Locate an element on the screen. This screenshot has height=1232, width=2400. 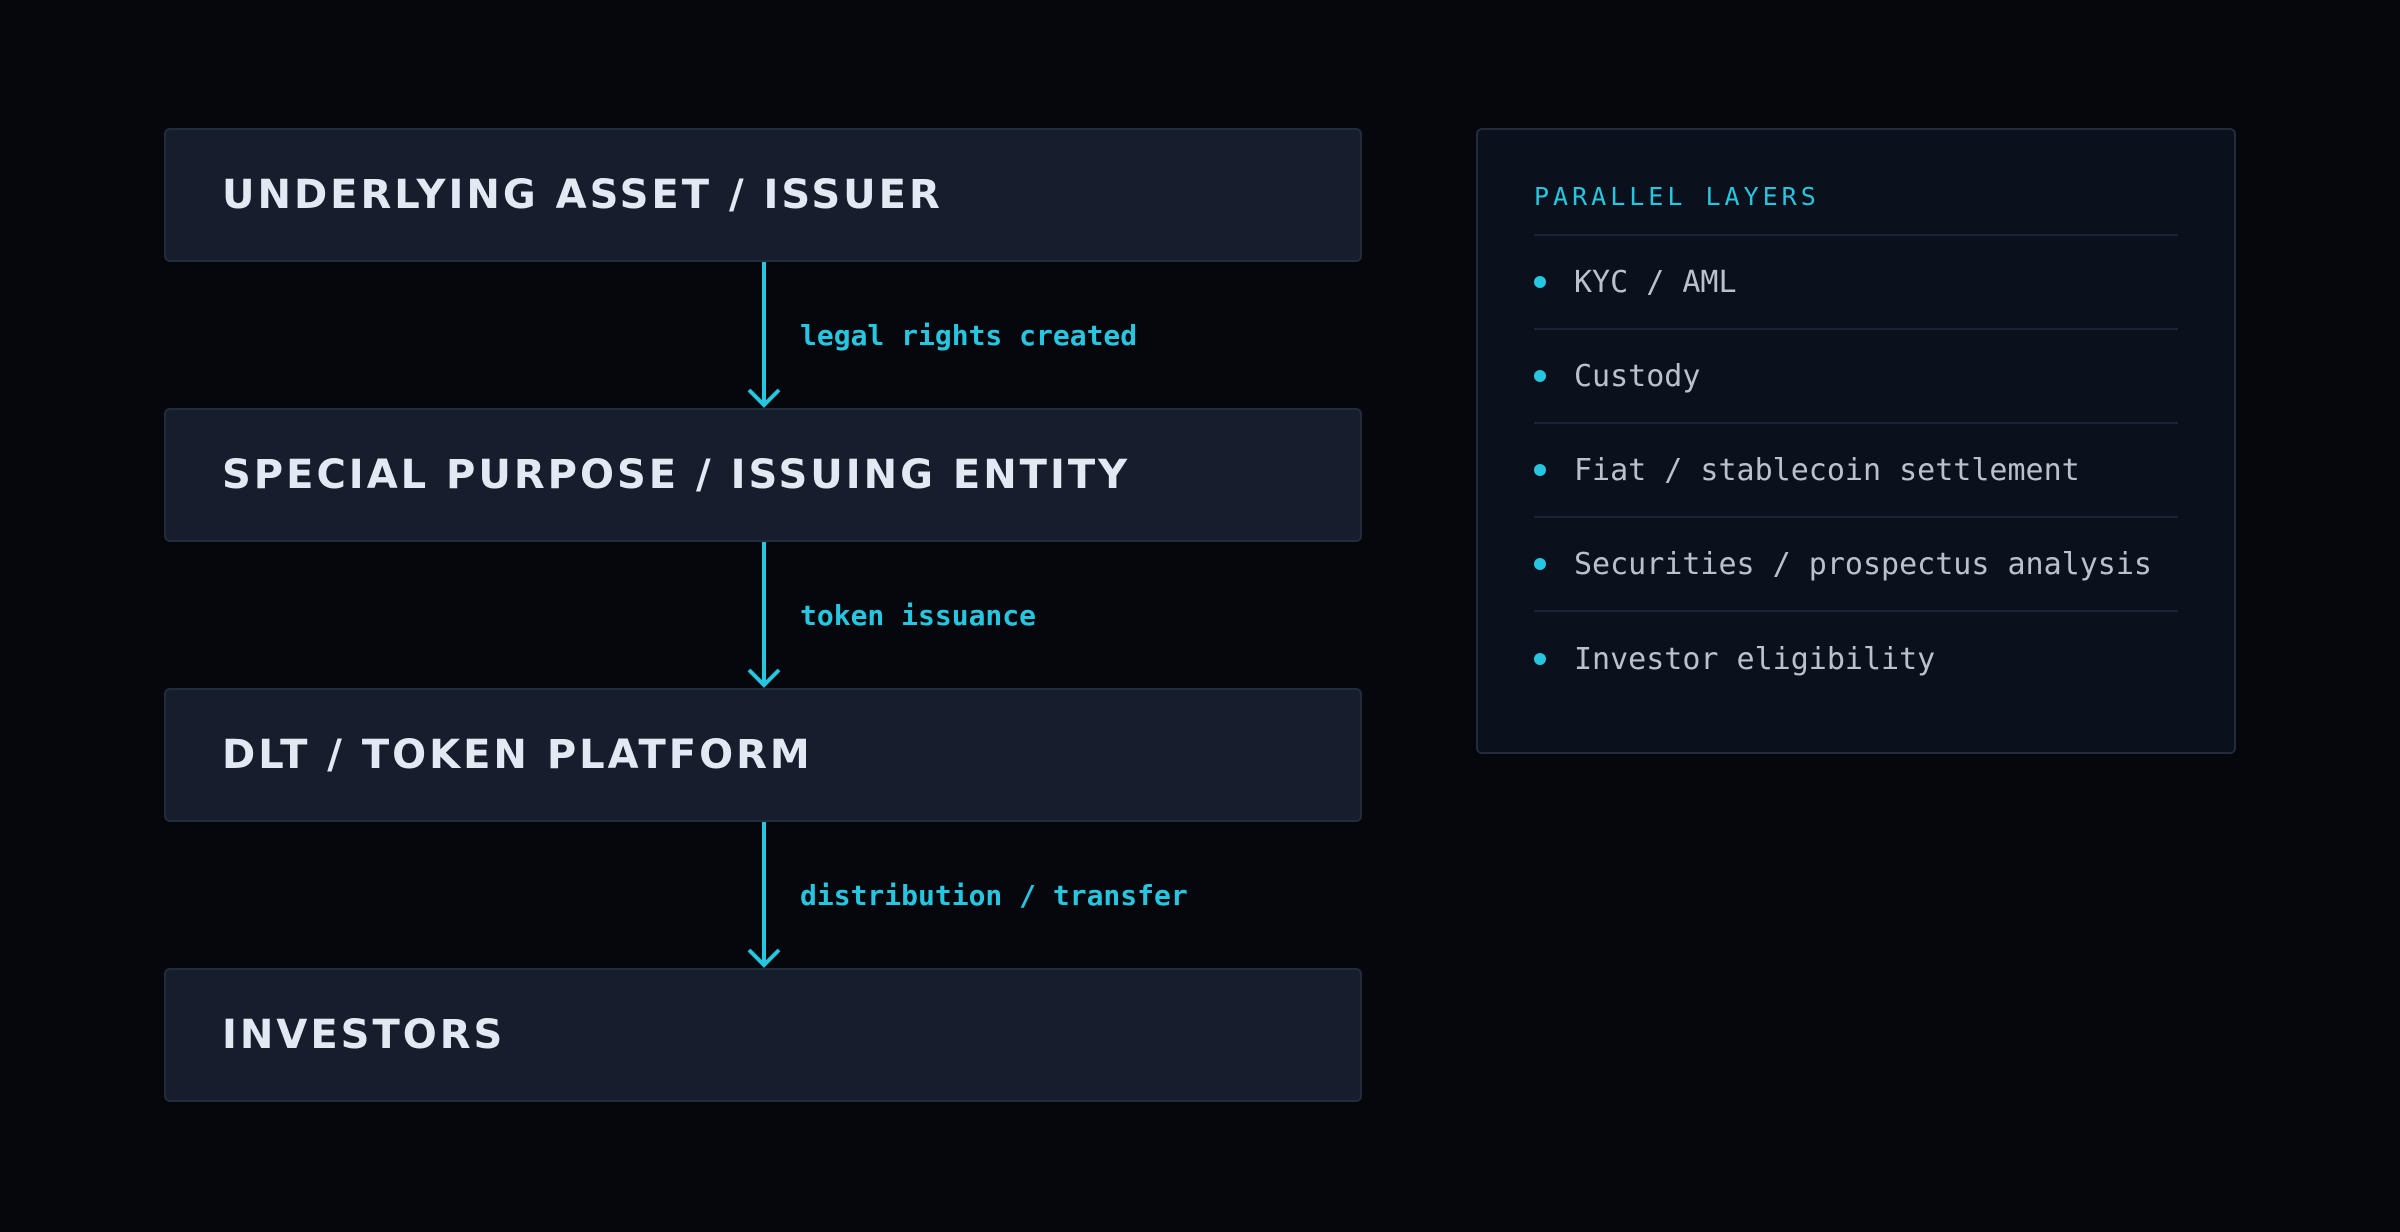
node-underlying-asset-issuer: UNDERLYING ASSET / ISSUER is located at coordinates (763, 195).